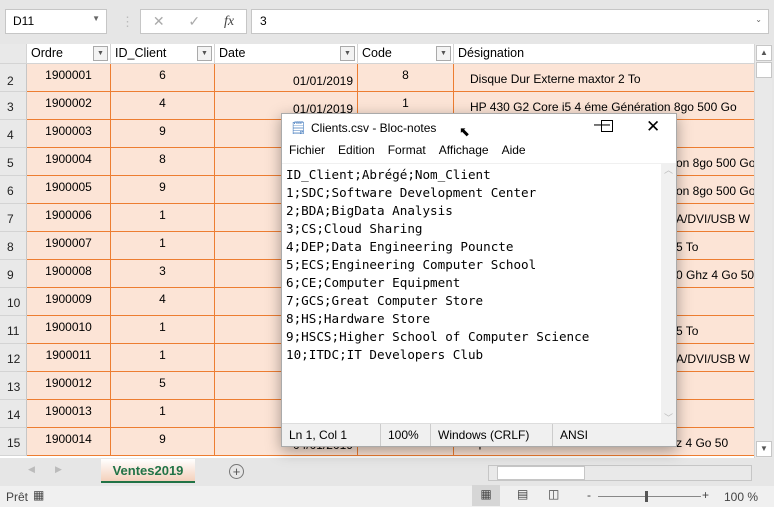 This screenshot has width=774, height=507. I want to click on cell-ordre: 1900013, so click(69, 414).